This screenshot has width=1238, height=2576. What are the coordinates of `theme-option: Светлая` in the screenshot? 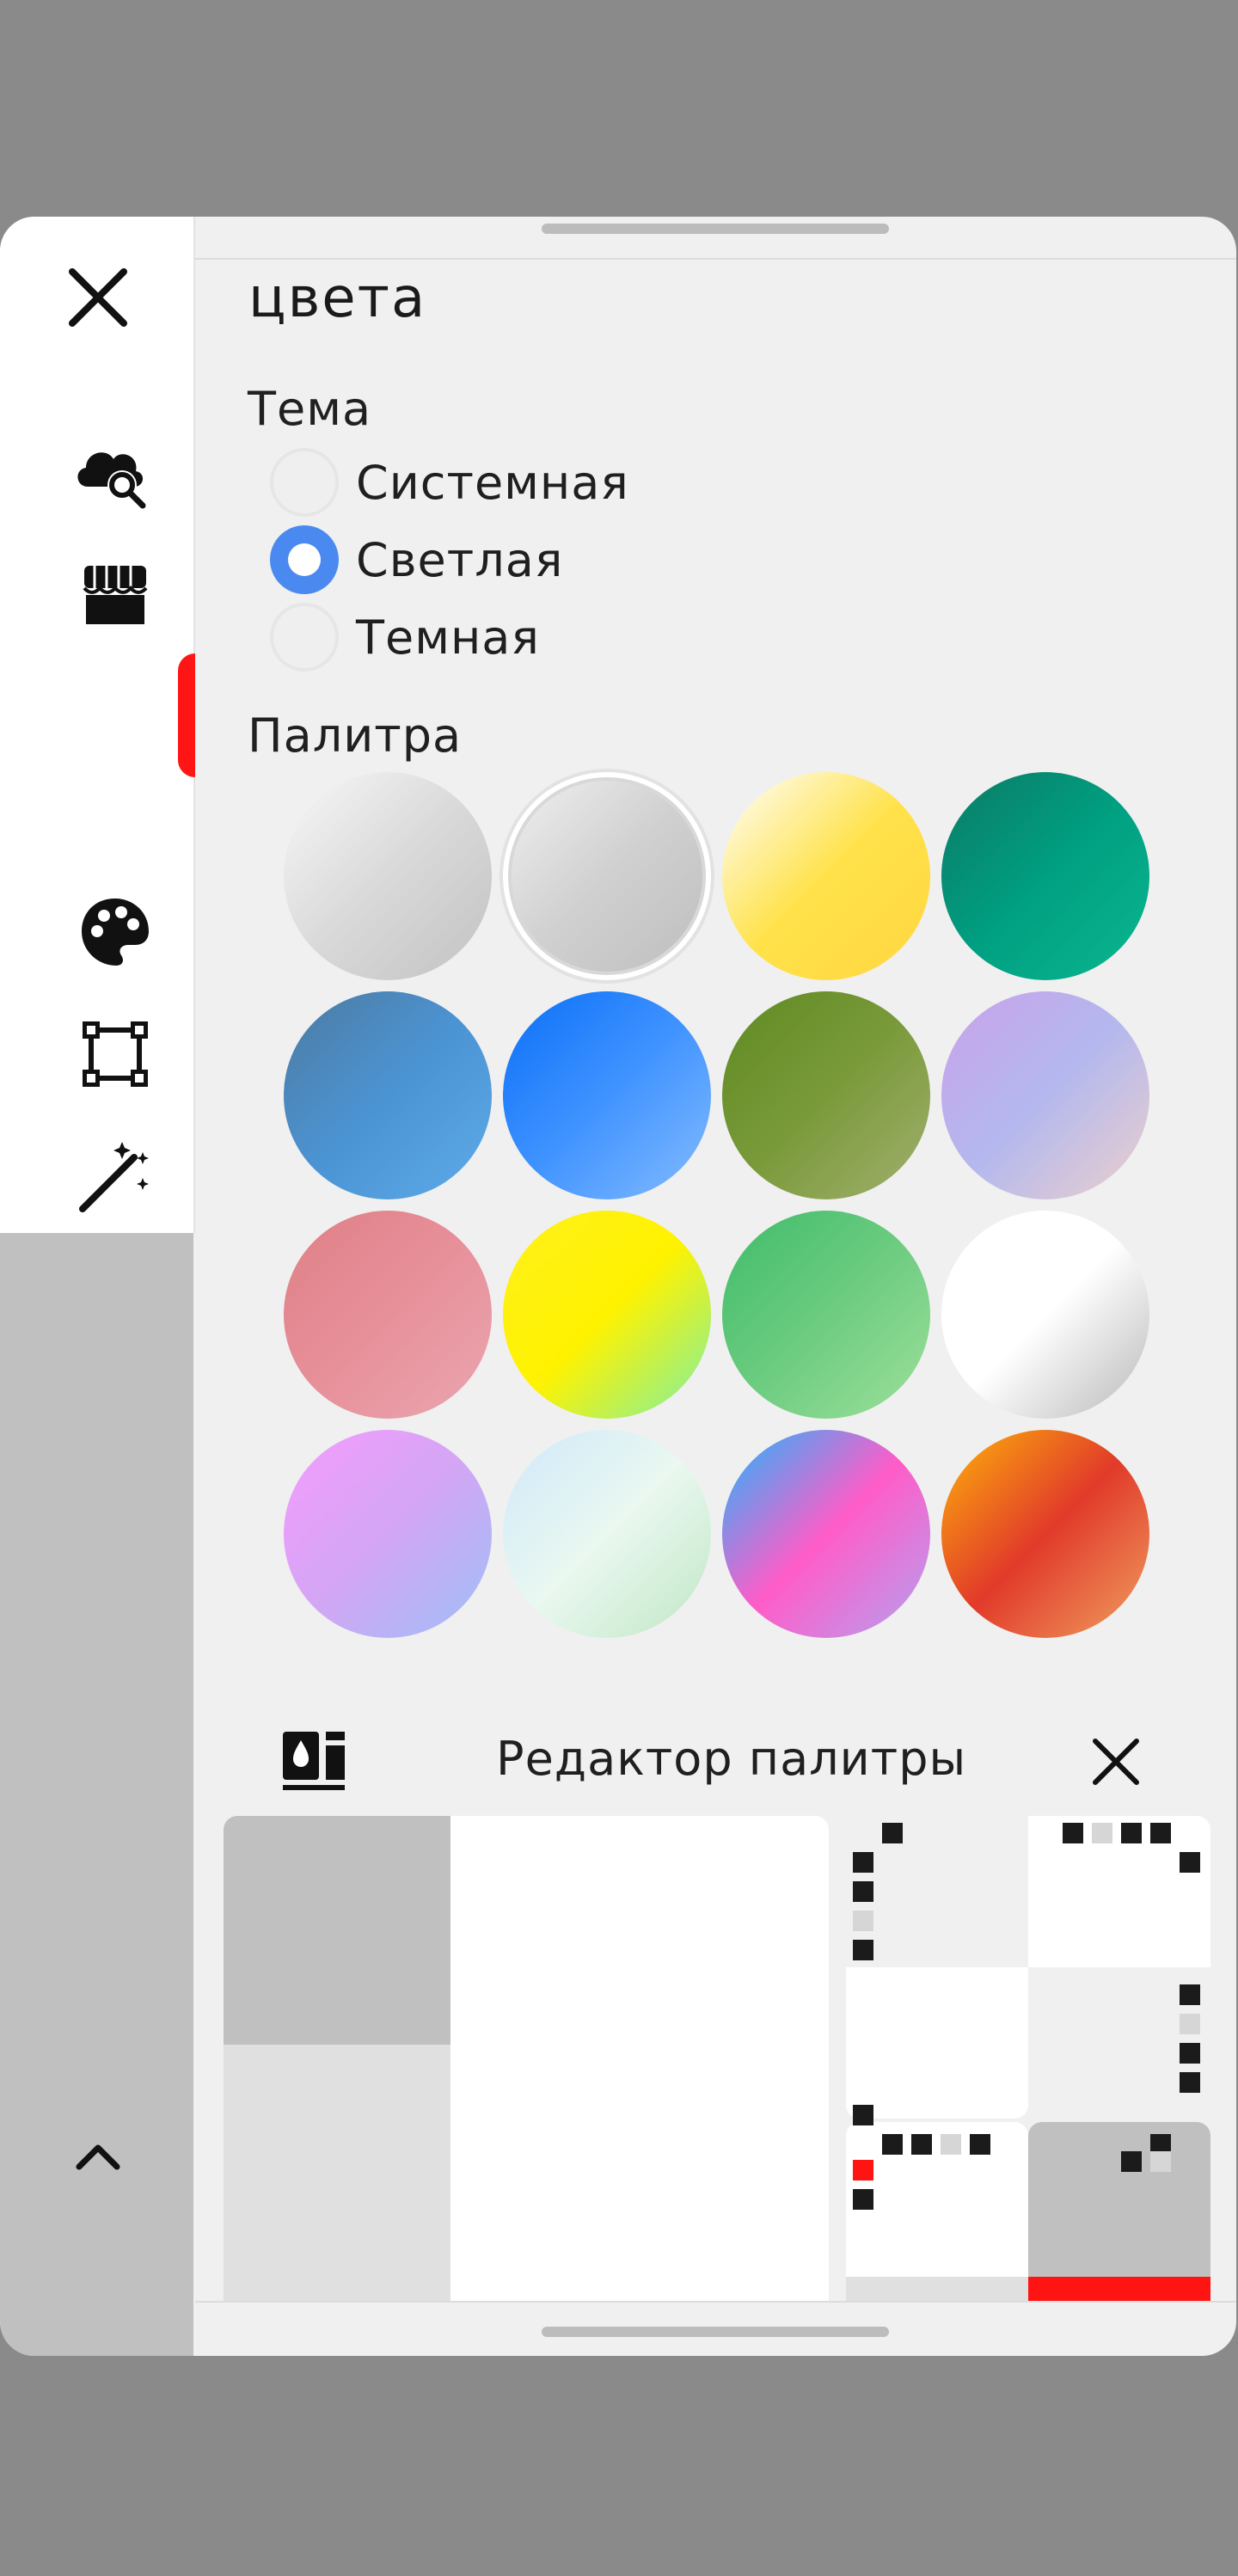 It's located at (416, 559).